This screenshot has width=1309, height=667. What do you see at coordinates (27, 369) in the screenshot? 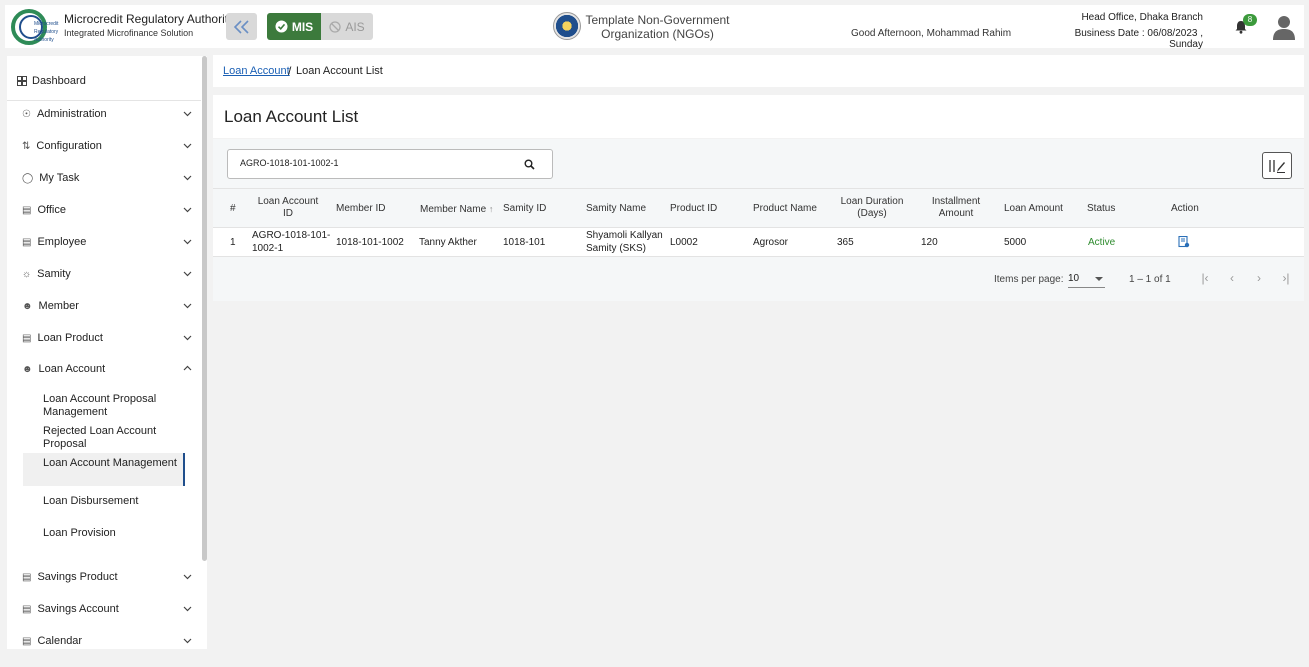
I see `loan-account-icon: ☻` at bounding box center [27, 369].